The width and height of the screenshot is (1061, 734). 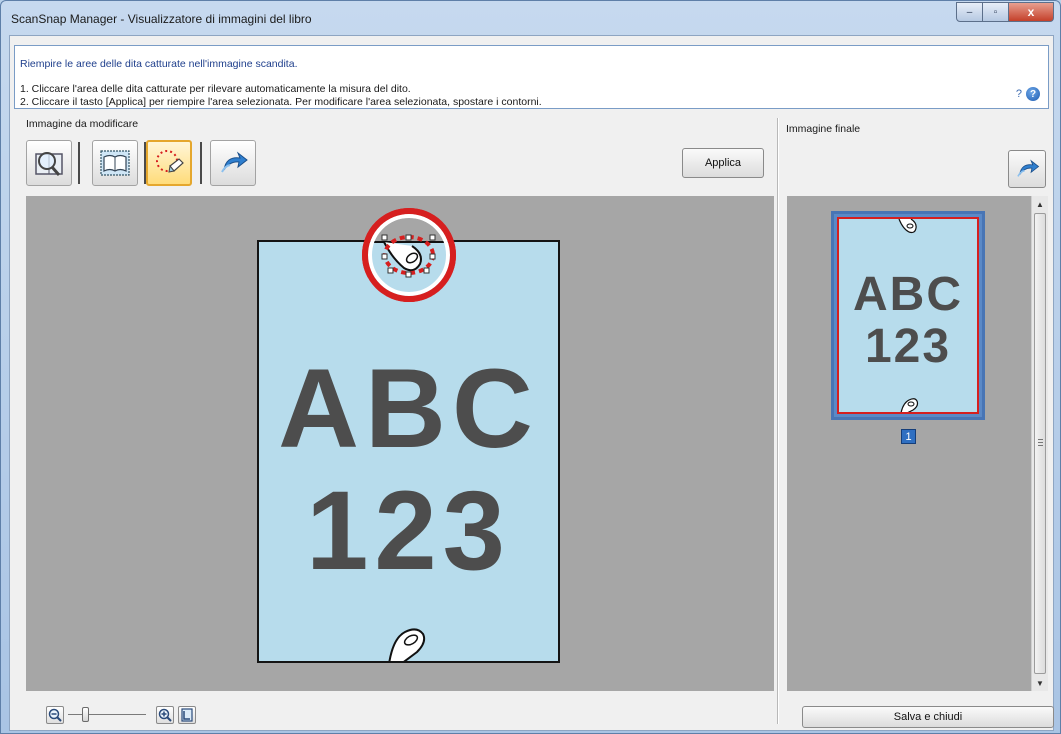 I want to click on fit-page-icon, so click(x=187, y=715).